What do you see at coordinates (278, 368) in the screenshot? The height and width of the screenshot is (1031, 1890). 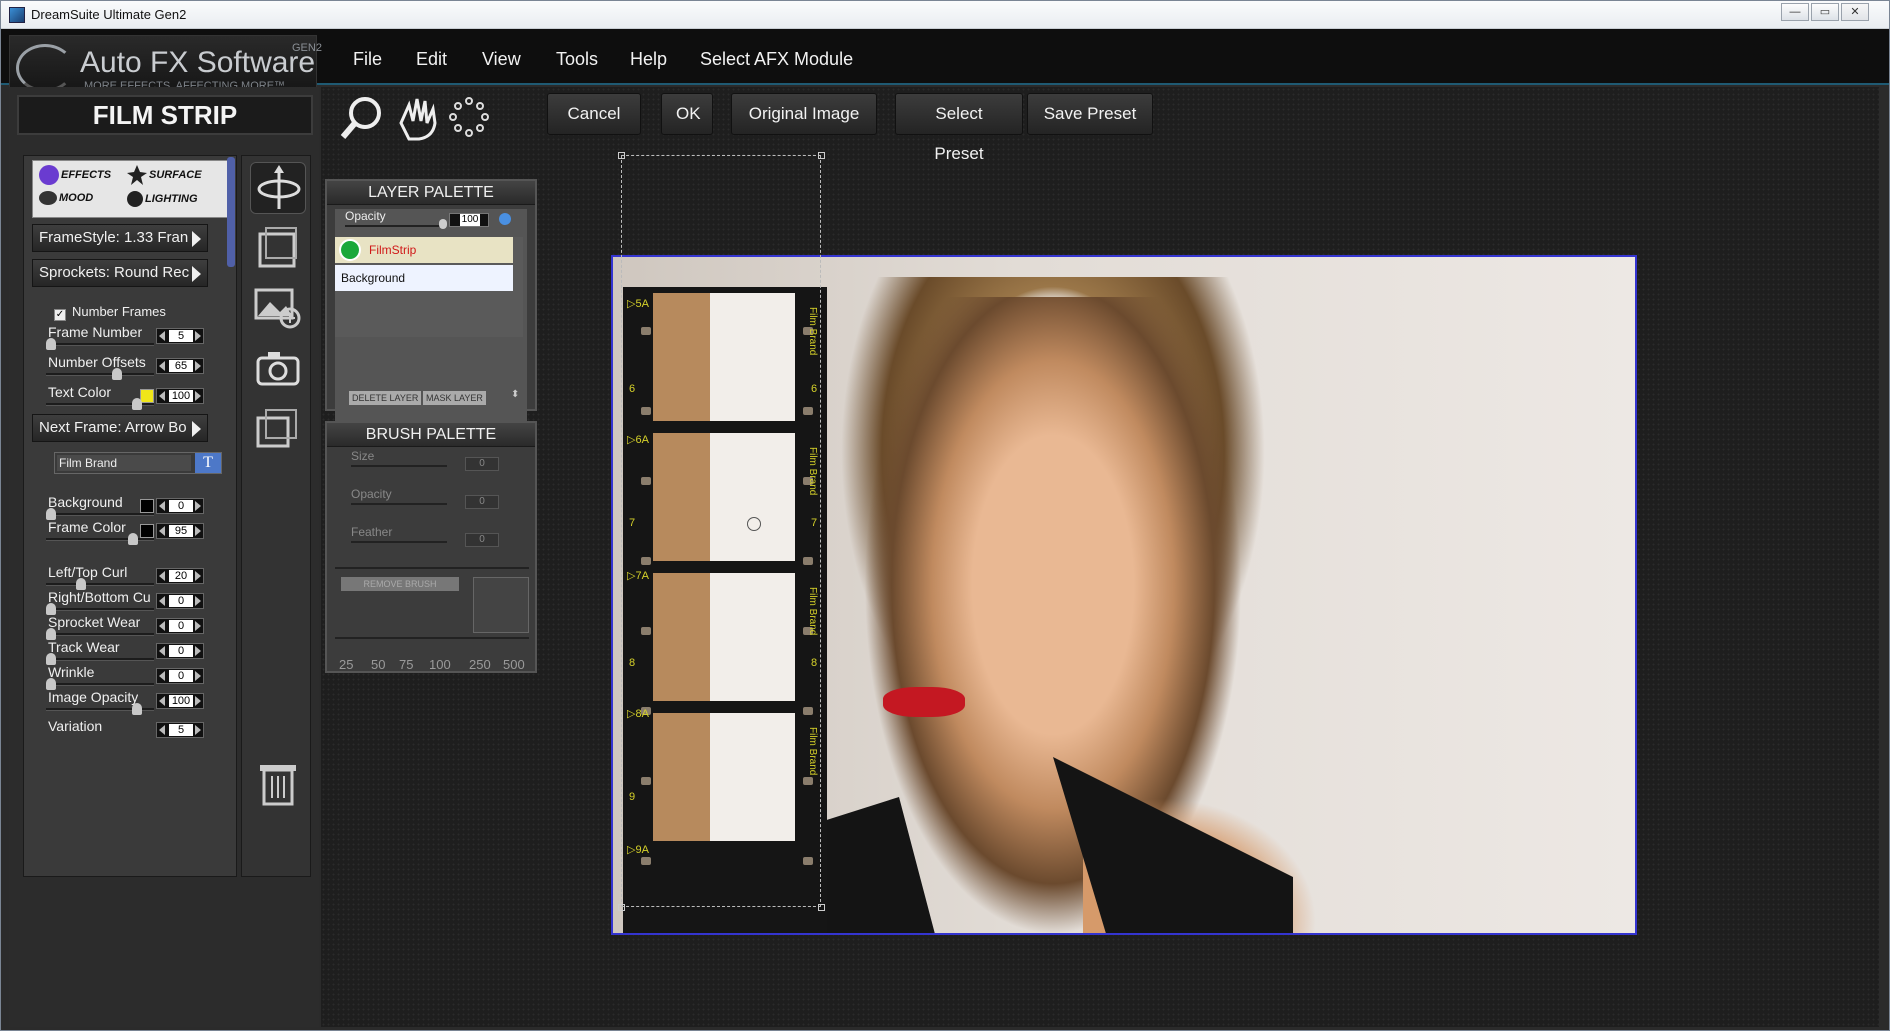 I see `camera-tool` at bounding box center [278, 368].